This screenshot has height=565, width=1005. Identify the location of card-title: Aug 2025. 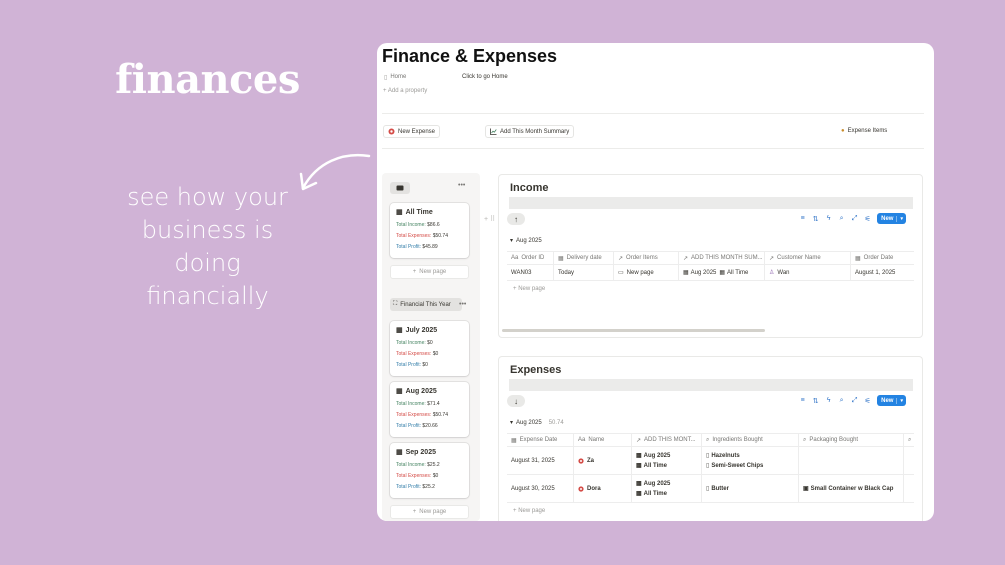
(421, 391).